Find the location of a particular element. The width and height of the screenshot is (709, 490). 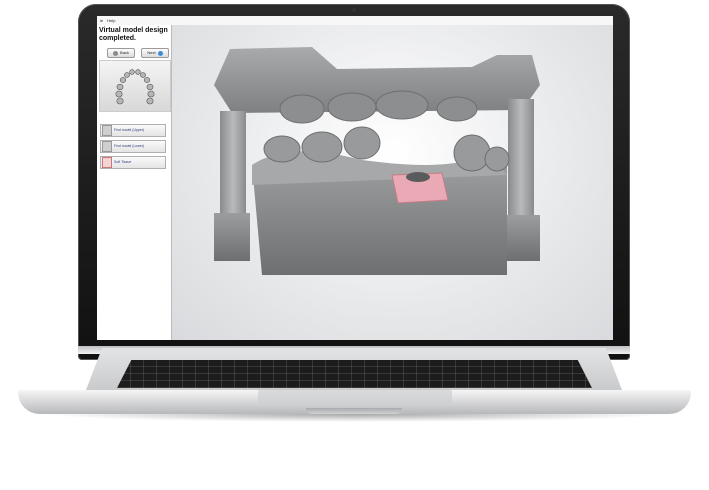

menu-item-file: le is located at coordinates (101, 20).